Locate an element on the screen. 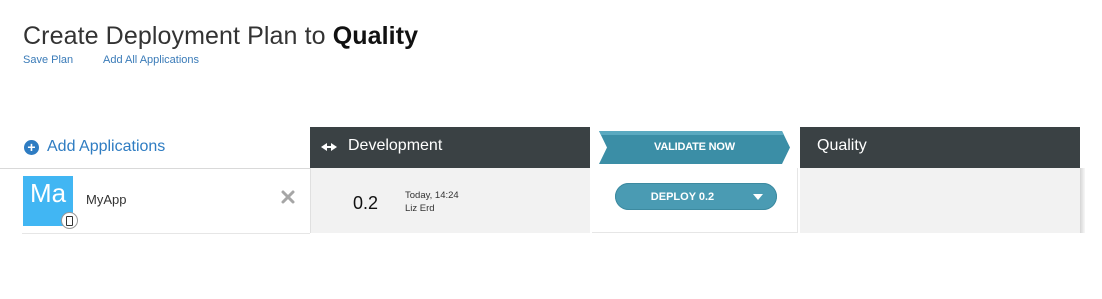 This screenshot has width=1102, height=299. source-version-cell: 0.2 Today, 14:24 Liz Erd is located at coordinates (450, 200).